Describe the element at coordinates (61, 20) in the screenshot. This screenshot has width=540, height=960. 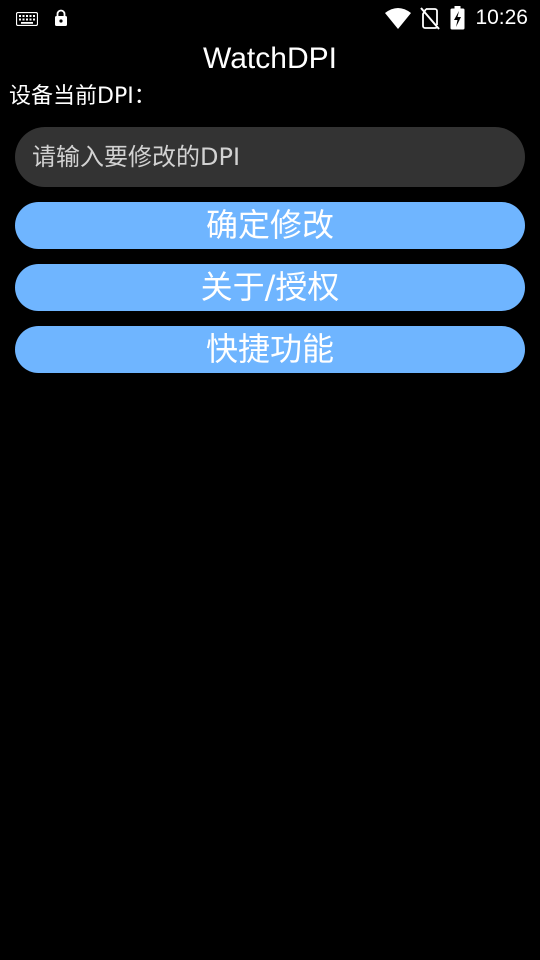
I see `lock-icon` at that location.